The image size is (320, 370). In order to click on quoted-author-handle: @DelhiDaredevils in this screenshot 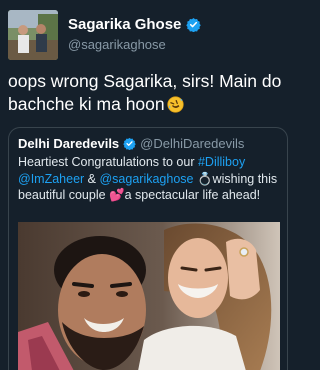, I will do `click(192, 143)`.